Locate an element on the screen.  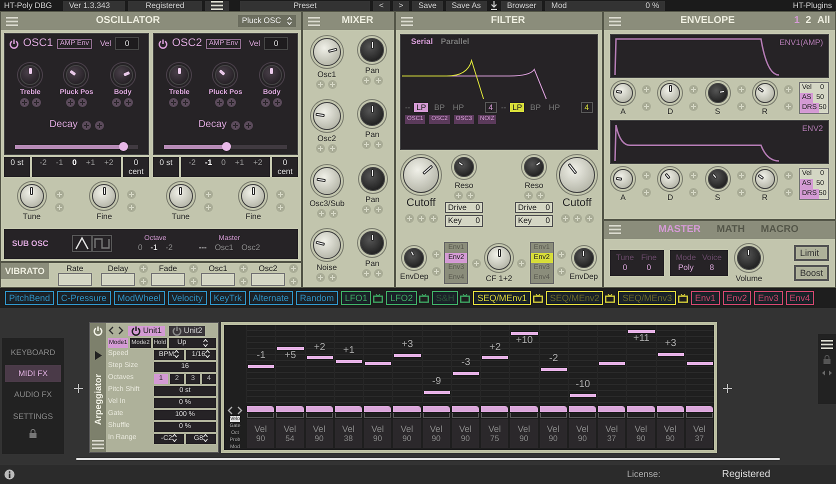
filter-type-option: HP is located at coordinates (458, 107).